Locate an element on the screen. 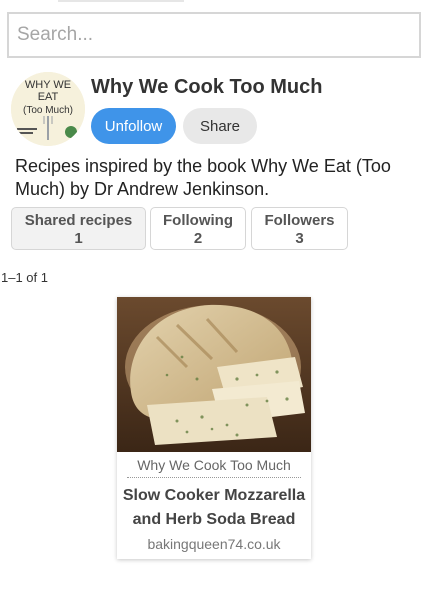 This screenshot has height=600, width=428. share-button: Share is located at coordinates (220, 126).